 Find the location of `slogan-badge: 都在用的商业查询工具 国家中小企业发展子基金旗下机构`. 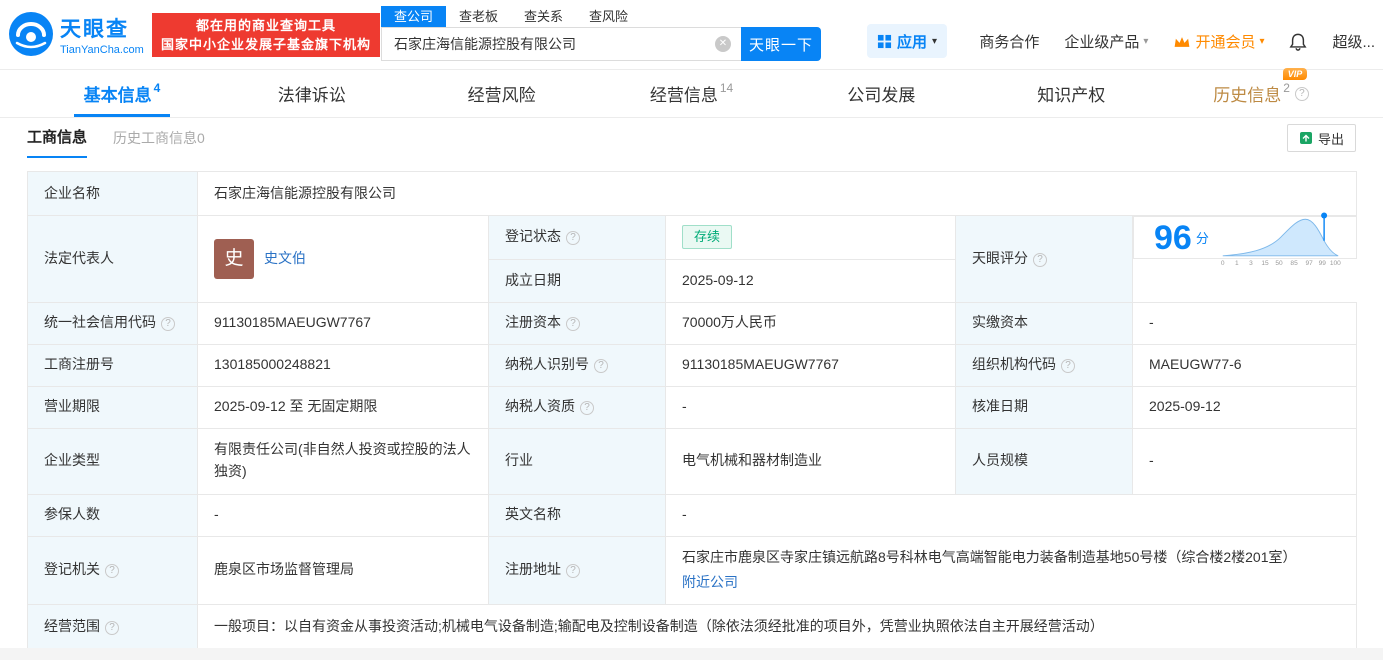

slogan-badge: 都在用的商业查询工具 国家中小企业发展子基金旗下机构 is located at coordinates (266, 35).